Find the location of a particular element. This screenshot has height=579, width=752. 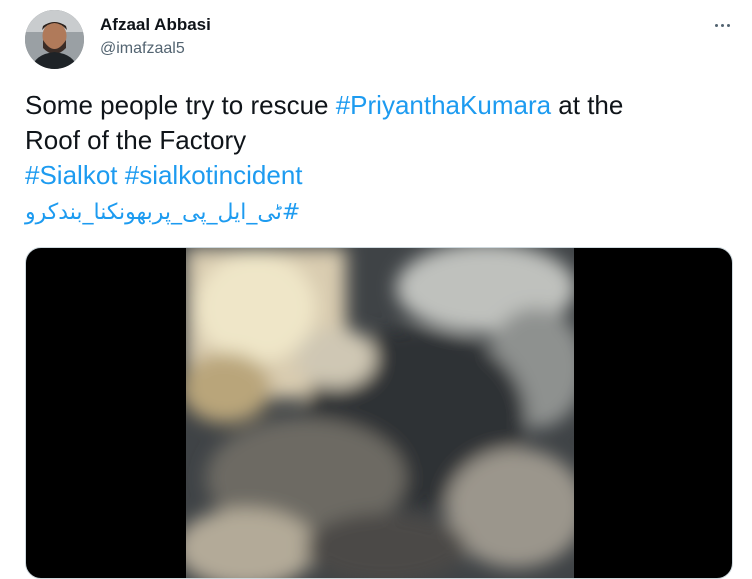

tweet-line-3: #Sialkot #sialkotincident is located at coordinates (380, 175).